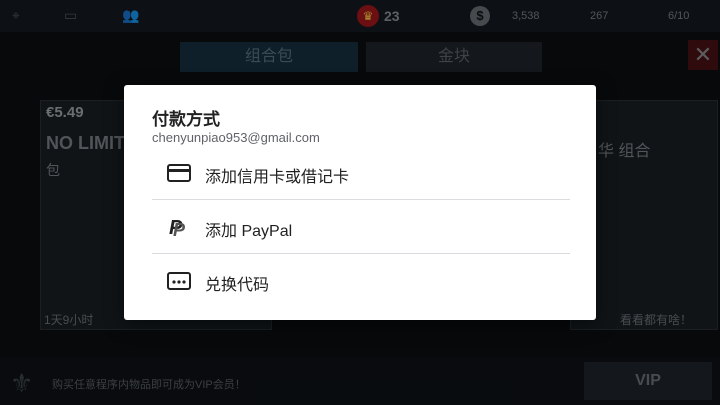 This screenshot has height=405, width=720. I want to click on redeem-code-option: 兑换代码, so click(361, 281).